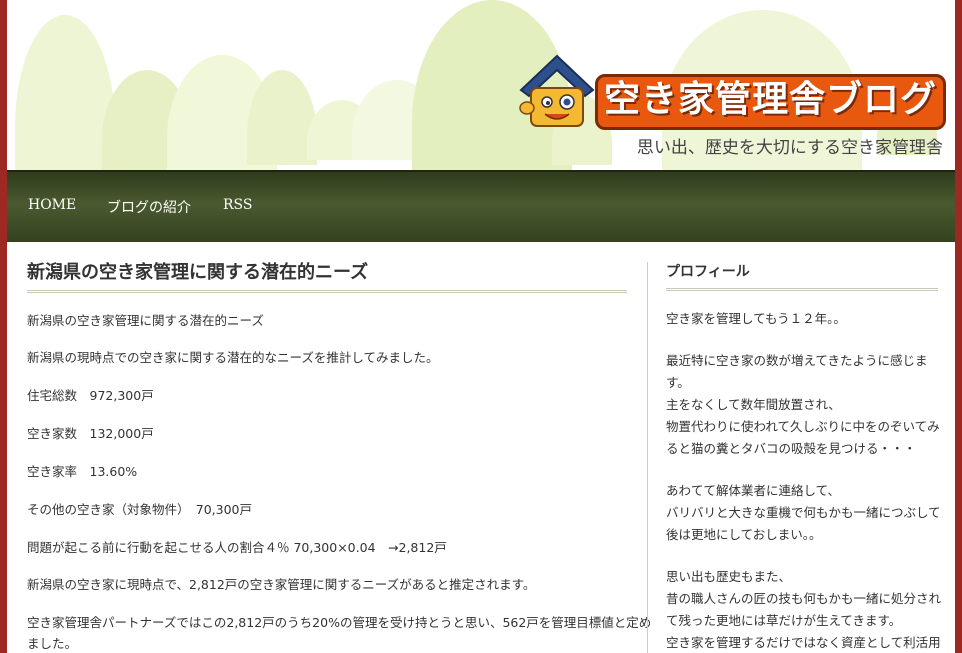 This screenshot has width=962, height=653. I want to click on profile-line: 最近特に空き家の数が増えてきたように感じま, so click(797, 360).